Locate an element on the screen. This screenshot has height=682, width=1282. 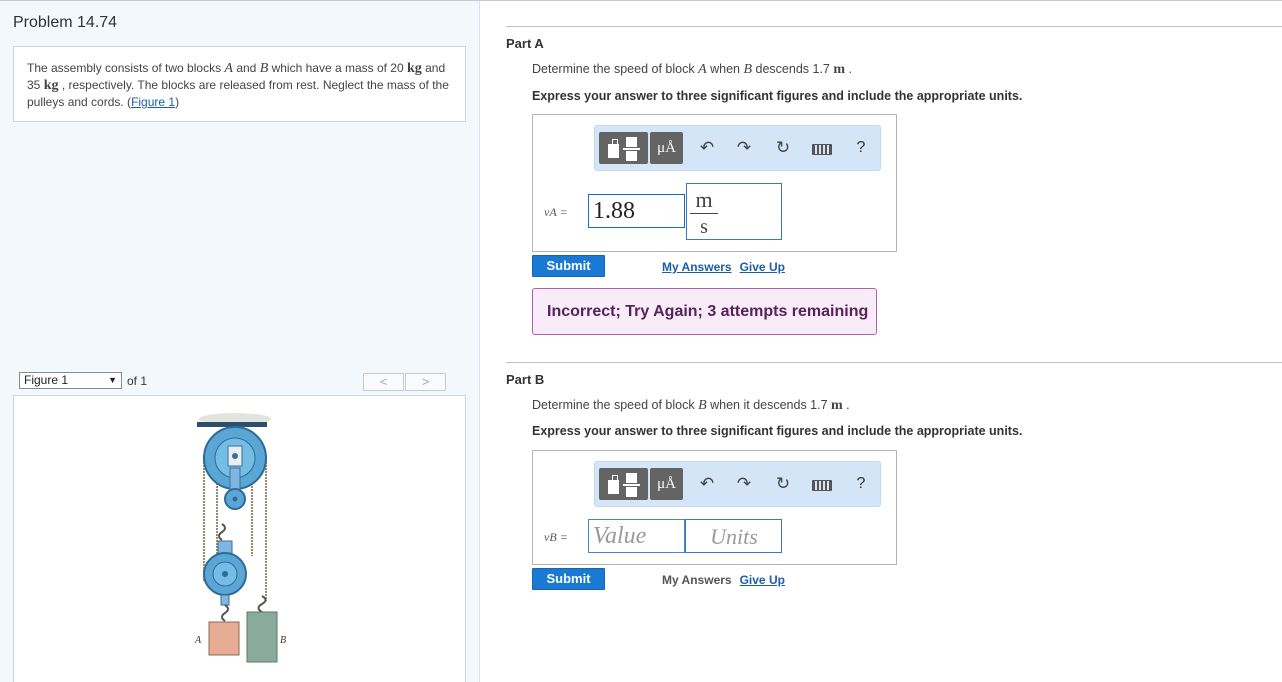
dropdown-arrow-icon: ▼ is located at coordinates (112, 380).